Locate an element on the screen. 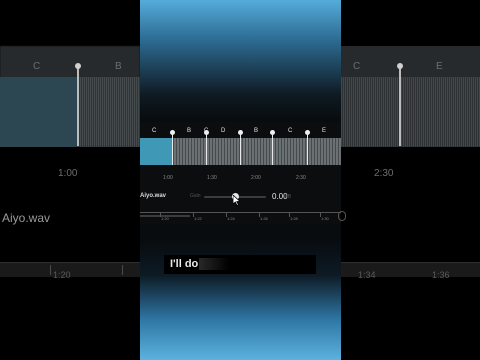 This screenshot has width=480, height=360. slider-label: Gain is located at coordinates (195, 196).